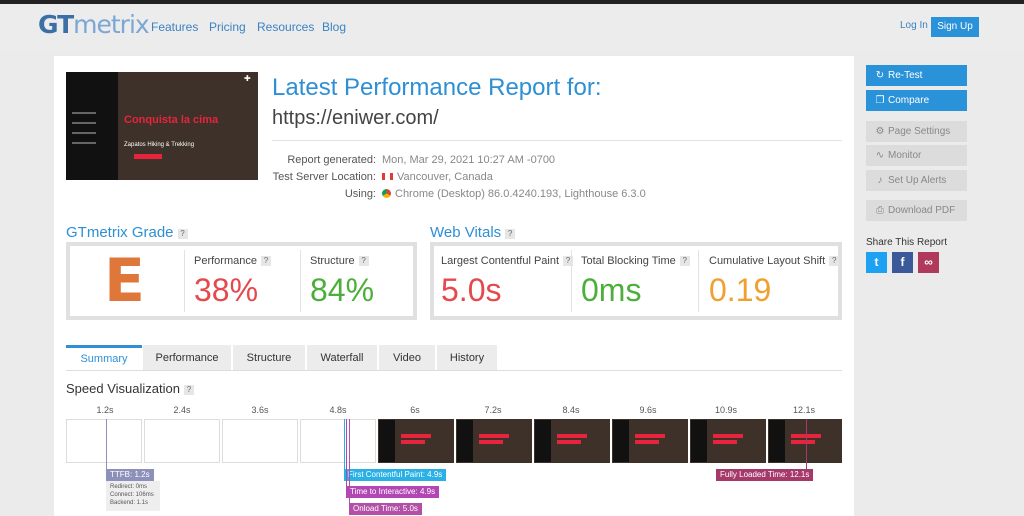 The height and width of the screenshot is (516, 1024). I want to click on performance-label-text: Performance, so click(225, 261).